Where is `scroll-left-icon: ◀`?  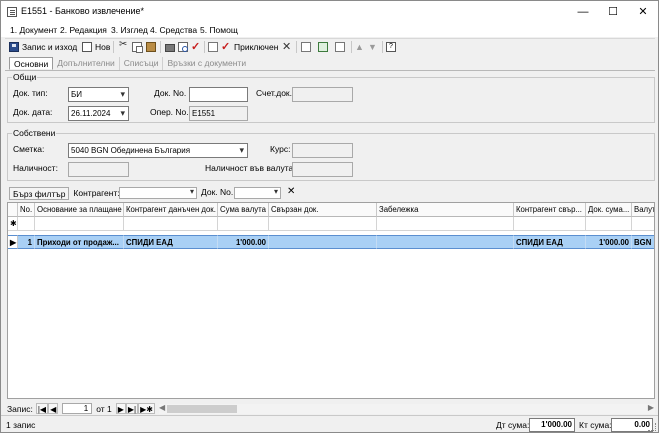 scroll-left-icon: ◀ is located at coordinates (162, 407).